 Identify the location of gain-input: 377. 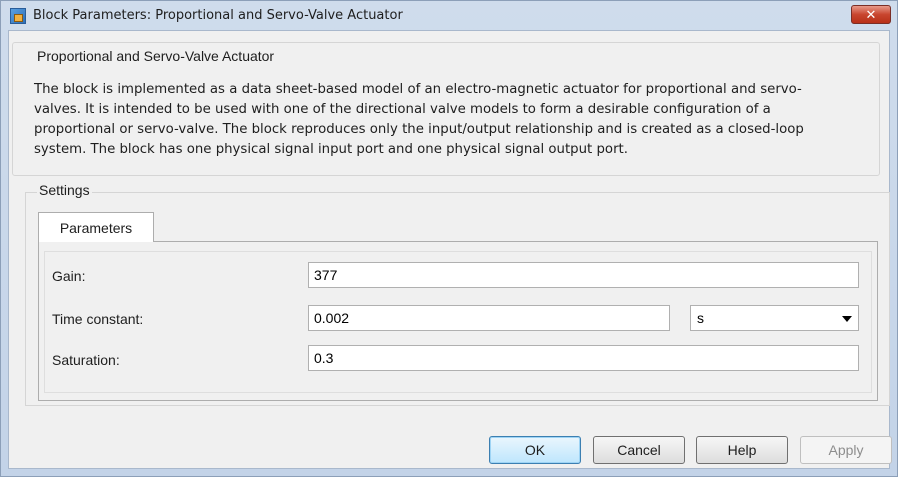
(583, 275).